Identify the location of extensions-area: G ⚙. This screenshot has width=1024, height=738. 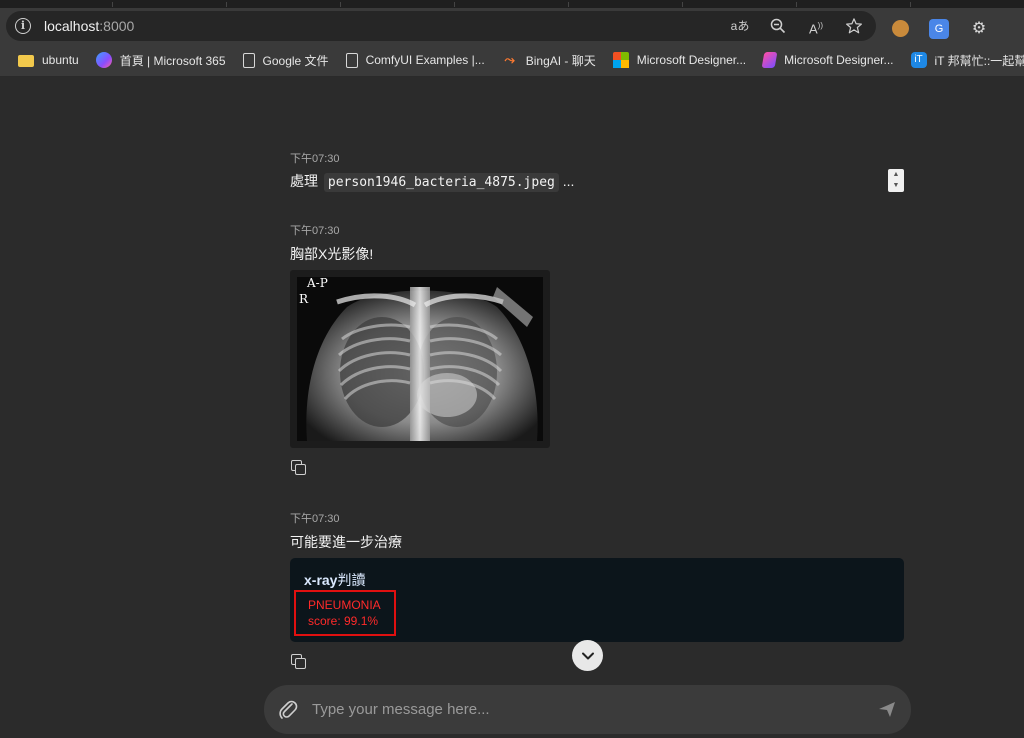
(940, 29).